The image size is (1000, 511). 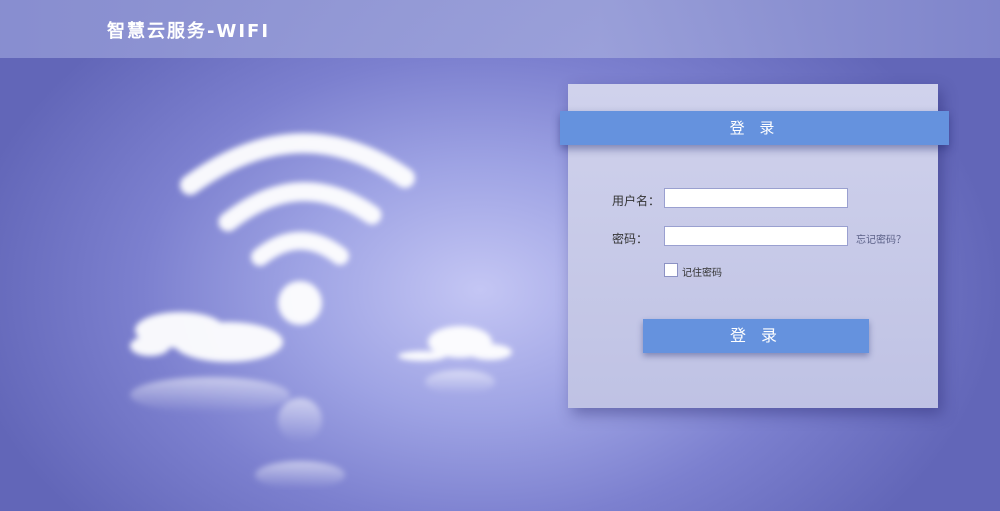 What do you see at coordinates (630, 239) in the screenshot?
I see `password-label: 密码：` at bounding box center [630, 239].